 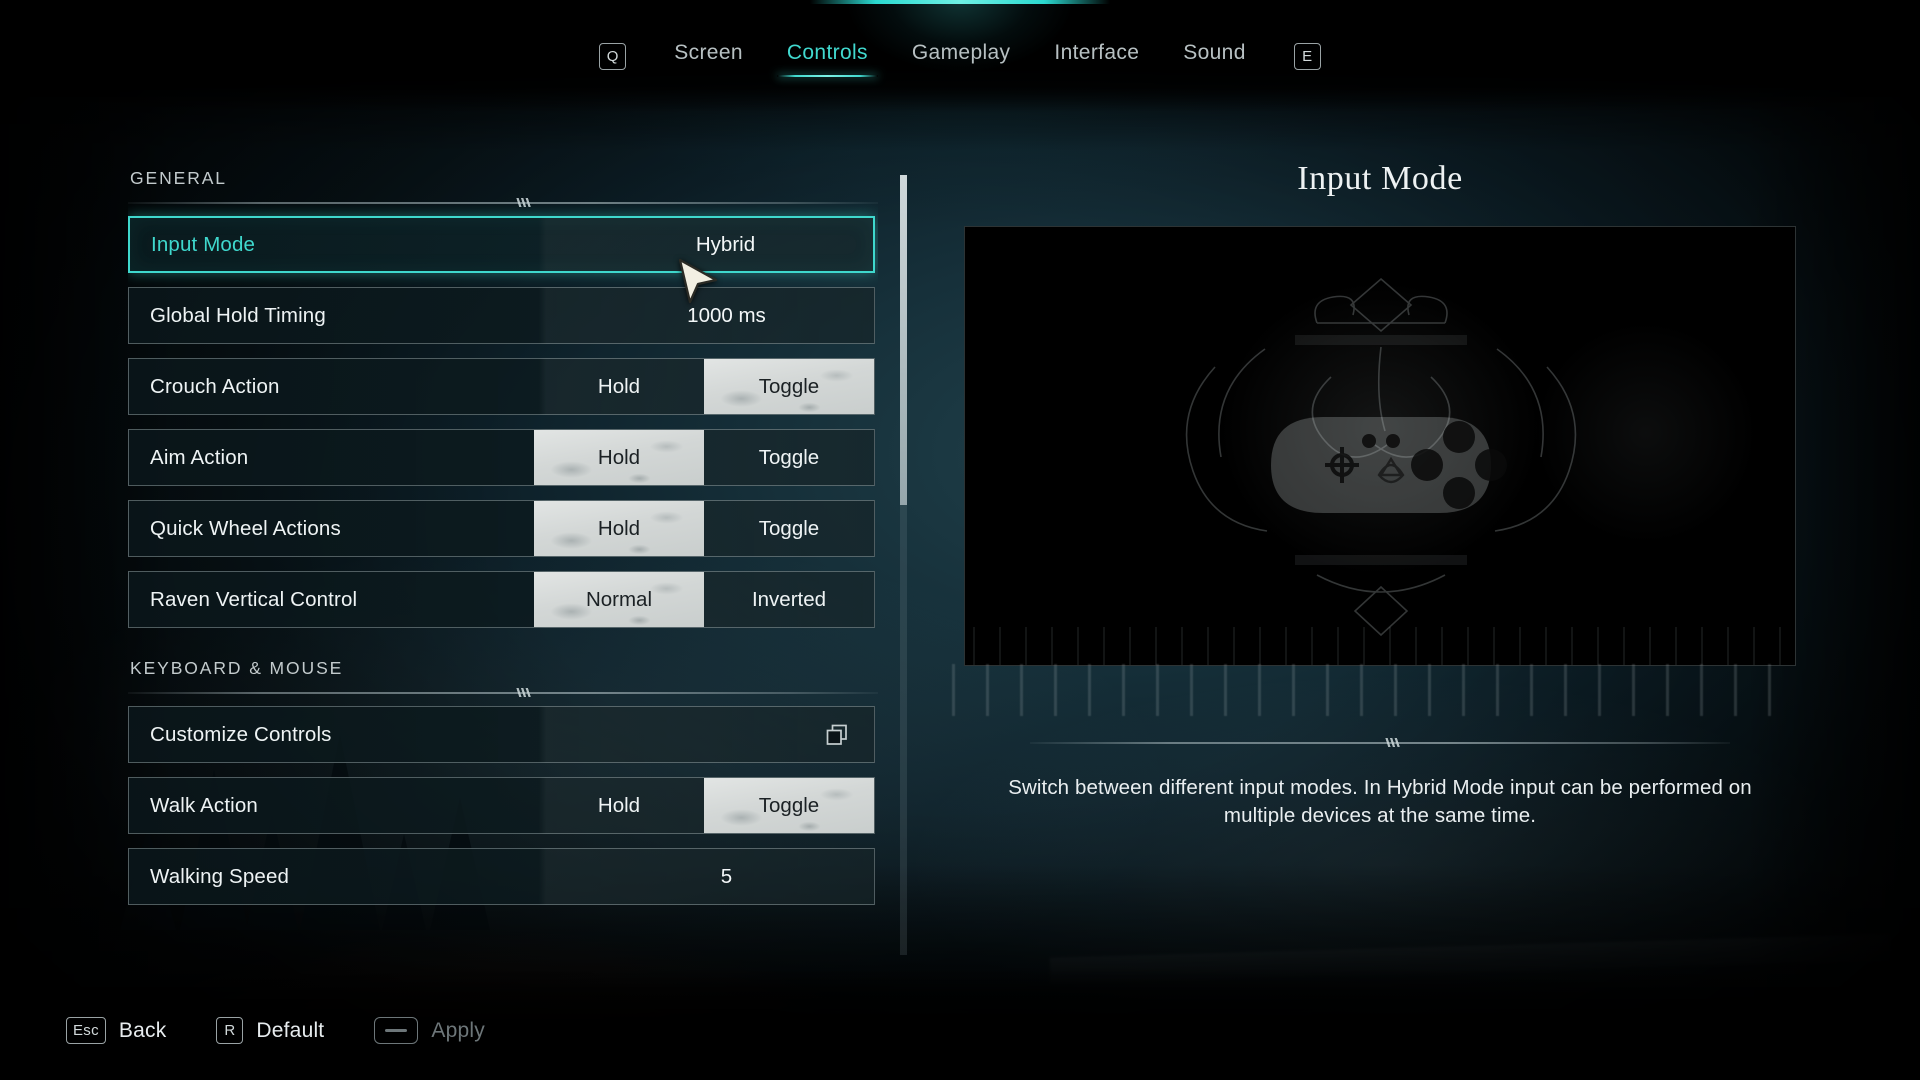 I want to click on apply-button: Apply, so click(x=429, y=1030).